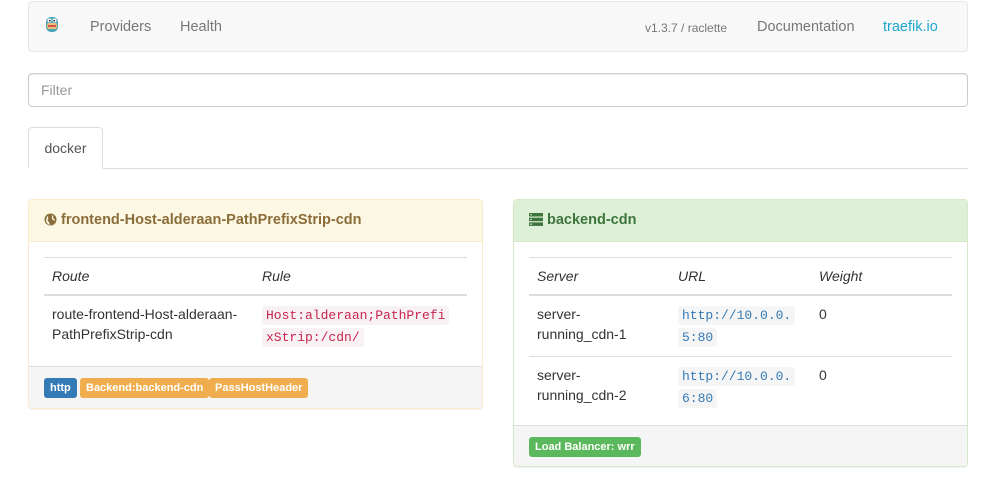  Describe the element at coordinates (740, 445) in the screenshot. I see `backend-panel-footer: Load Balancer: wrr` at that location.